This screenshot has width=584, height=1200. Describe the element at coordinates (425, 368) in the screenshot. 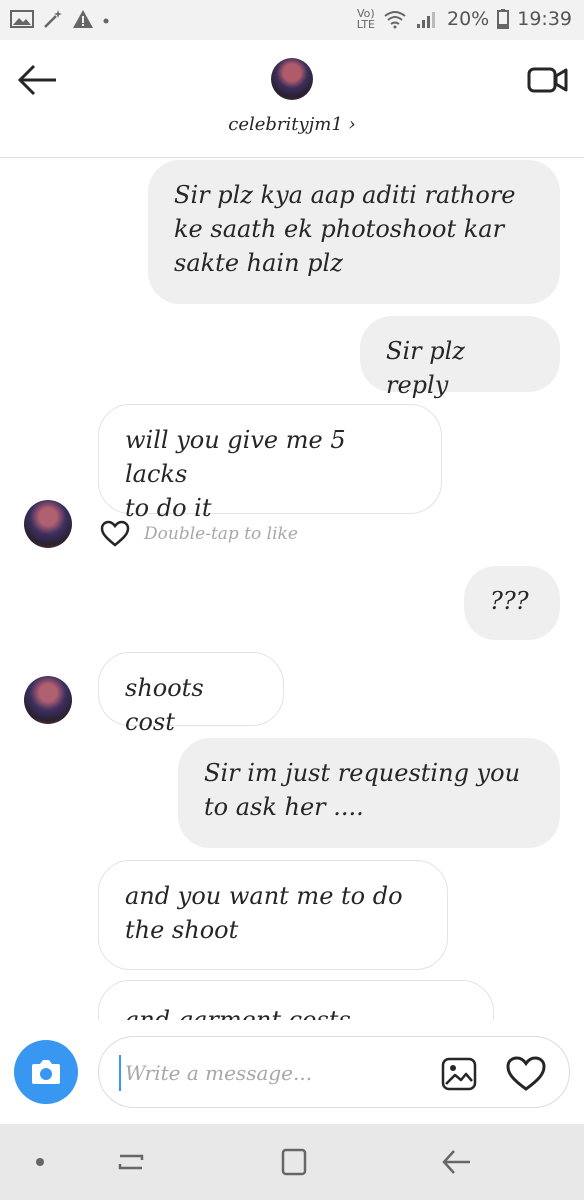

I see `message-line: Sir plz reply` at that location.